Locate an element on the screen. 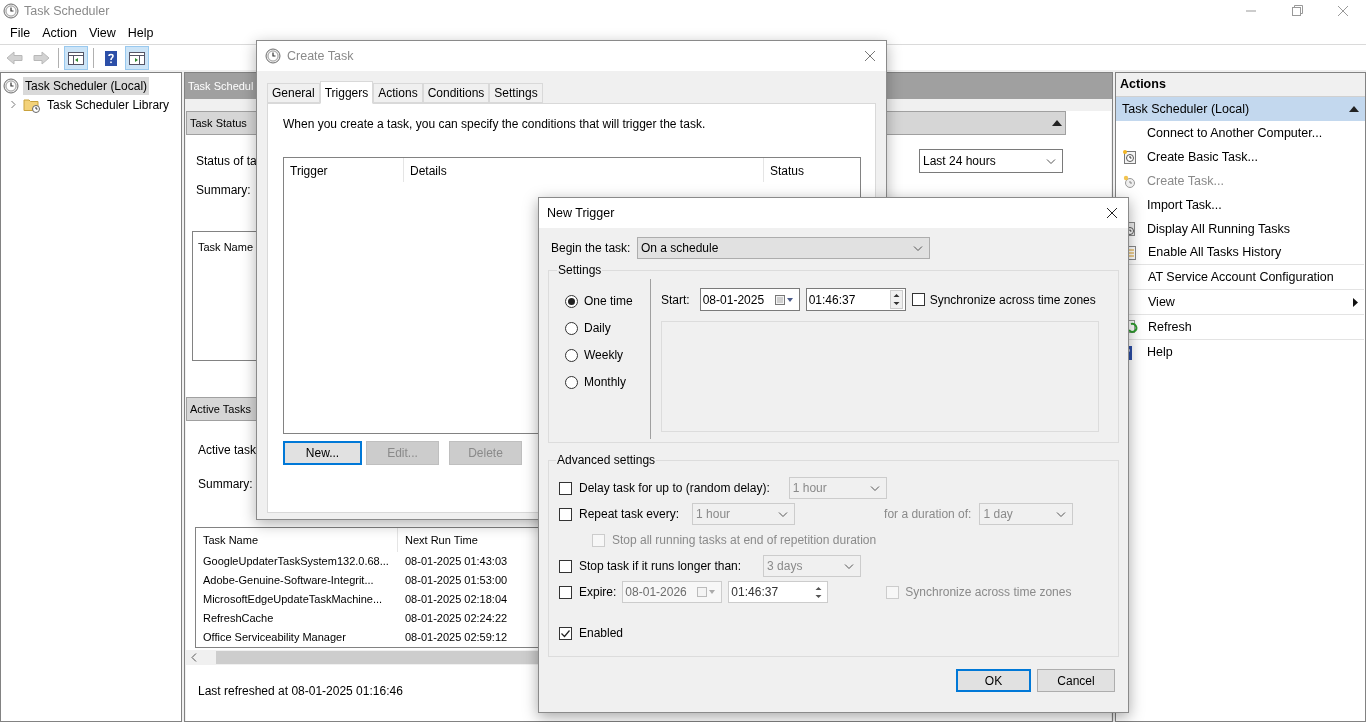 Image resolution: width=1366 pixels, height=722 pixels. action-link: AT Service Account Configuration is located at coordinates (1241, 277).